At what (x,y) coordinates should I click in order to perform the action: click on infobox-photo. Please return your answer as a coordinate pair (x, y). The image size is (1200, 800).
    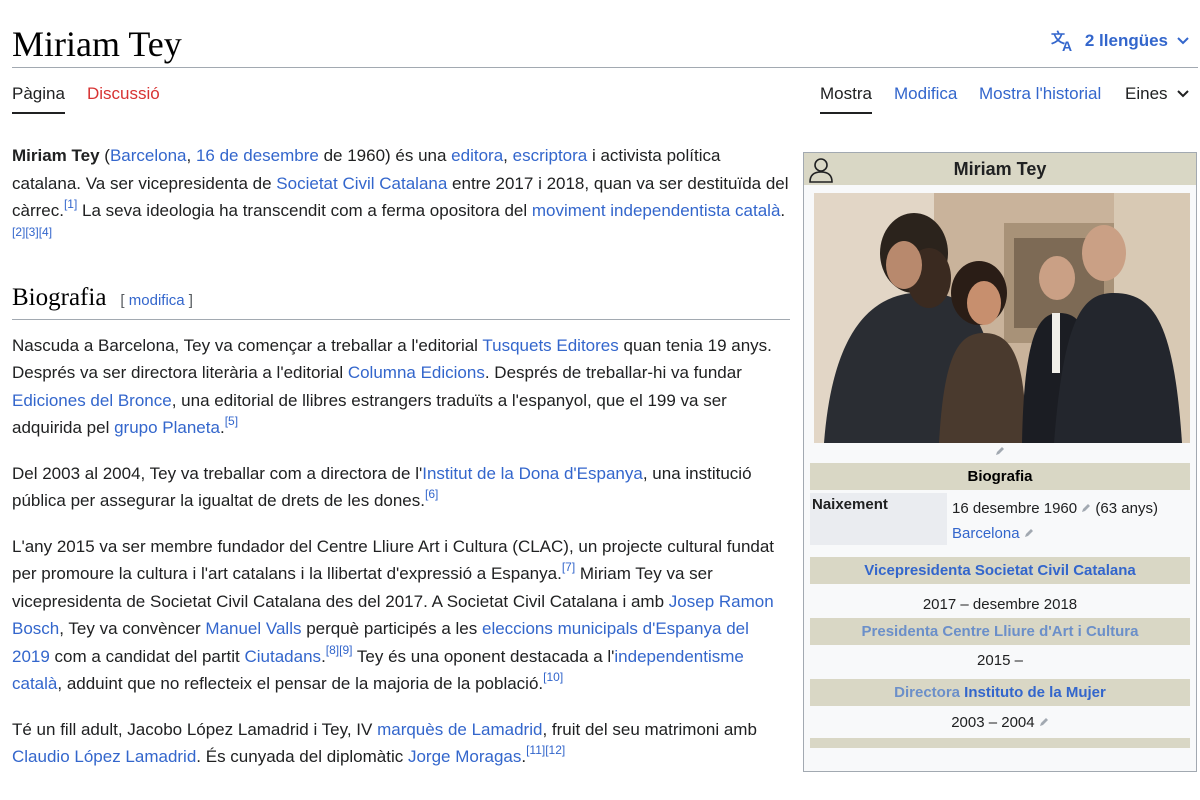
    Looking at the image, I should click on (1002, 318).